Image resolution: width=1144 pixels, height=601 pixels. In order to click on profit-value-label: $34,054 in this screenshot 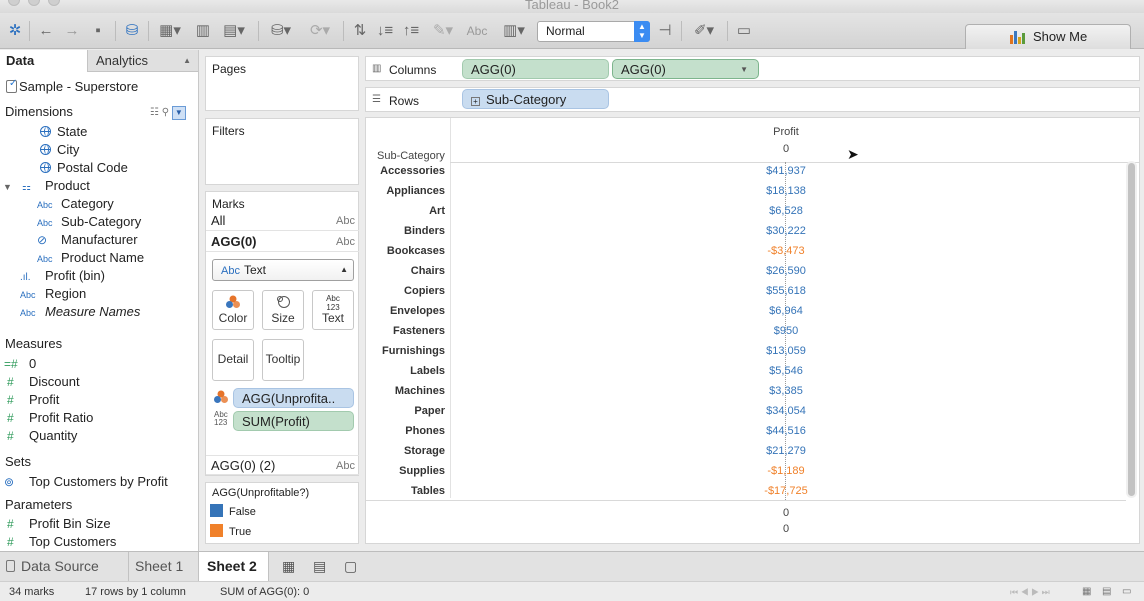, I will do `click(786, 411)`.